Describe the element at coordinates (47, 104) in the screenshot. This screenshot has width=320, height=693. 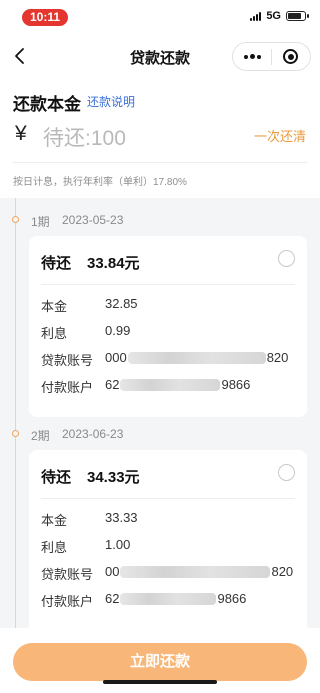
I see `principal-title: 还款本金` at that location.